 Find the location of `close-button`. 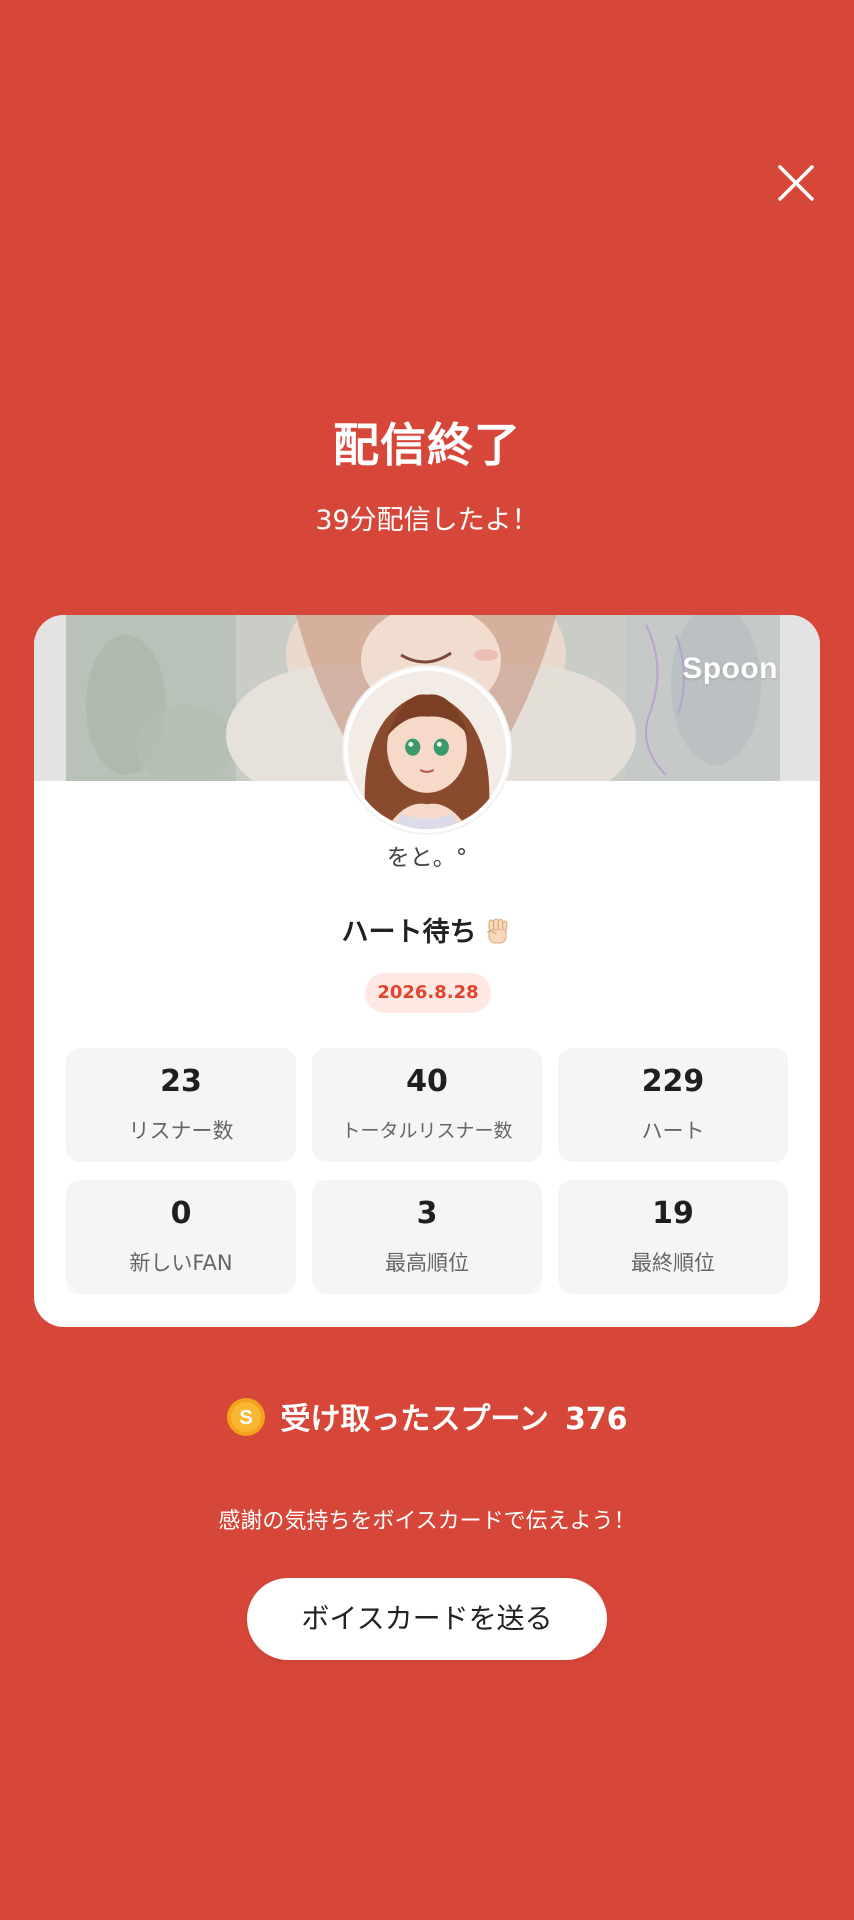

close-button is located at coordinates (796, 183).